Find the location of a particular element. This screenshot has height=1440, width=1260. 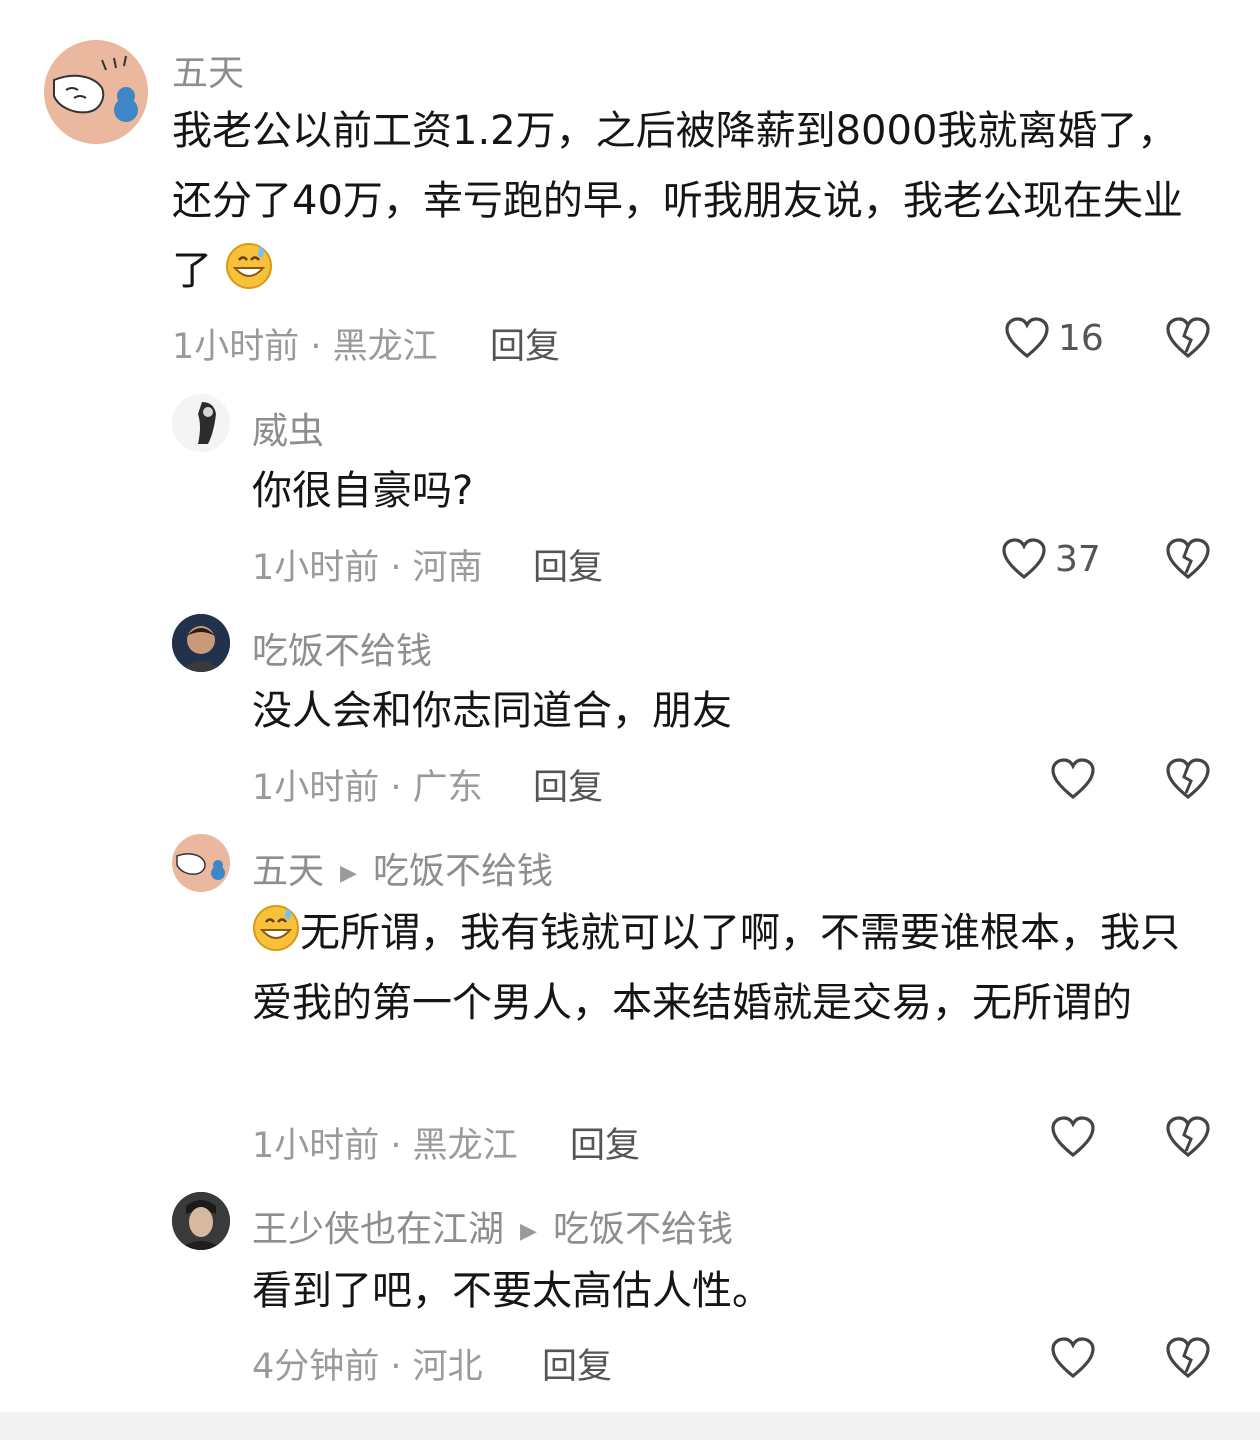

figure-avatar-icon is located at coordinates (201, 423).